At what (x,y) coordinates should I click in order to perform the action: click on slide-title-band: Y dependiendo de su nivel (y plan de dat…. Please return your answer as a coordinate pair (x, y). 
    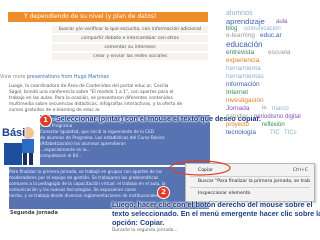
    Looking at the image, I should click on (108, 17).